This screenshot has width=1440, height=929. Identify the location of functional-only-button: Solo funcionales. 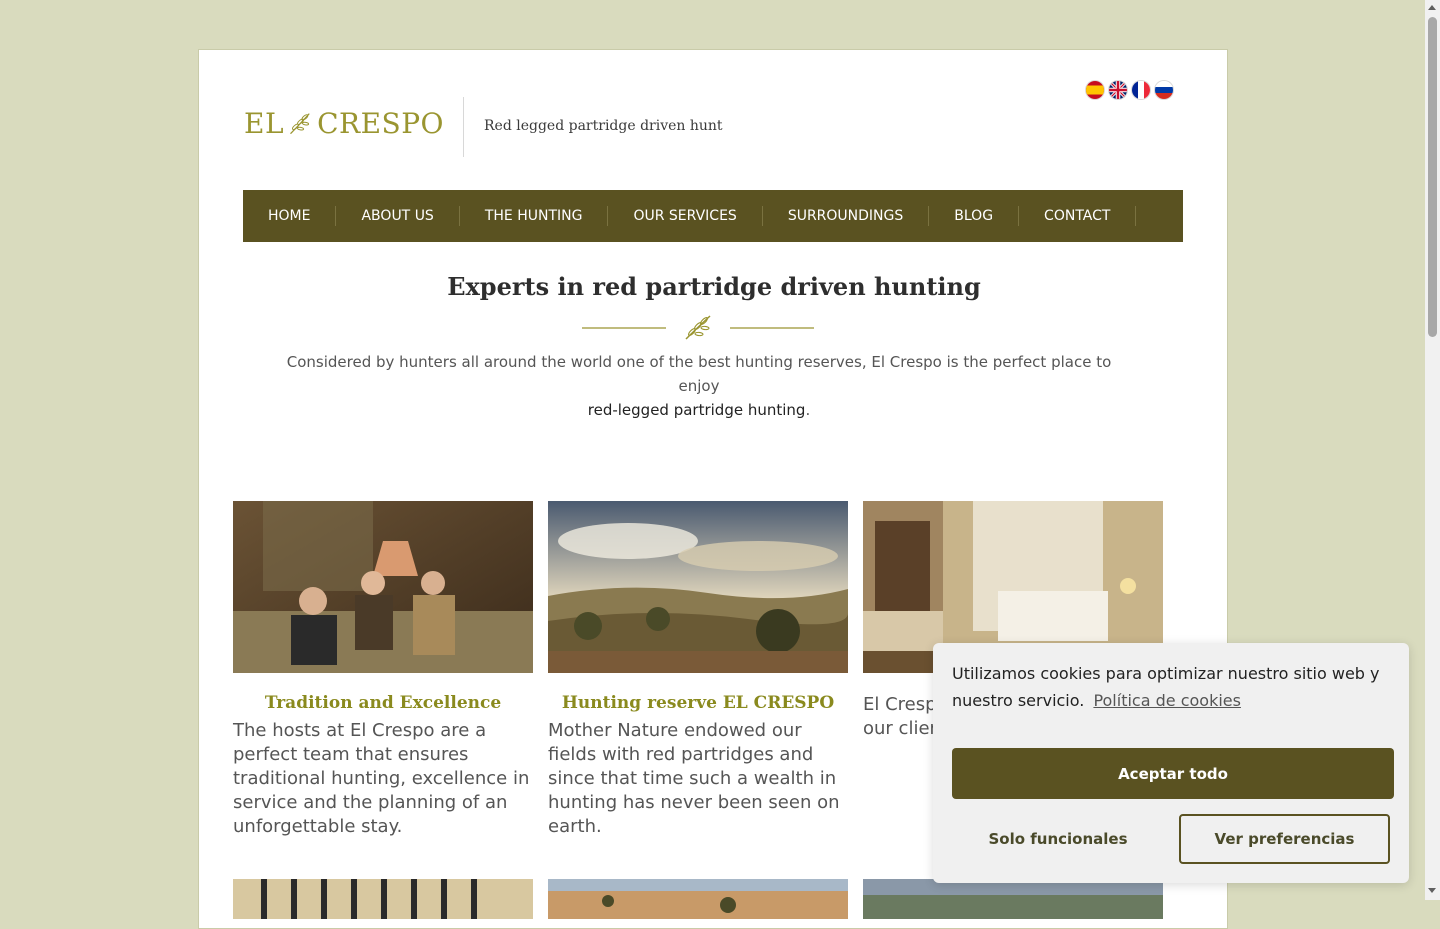
(1058, 839).